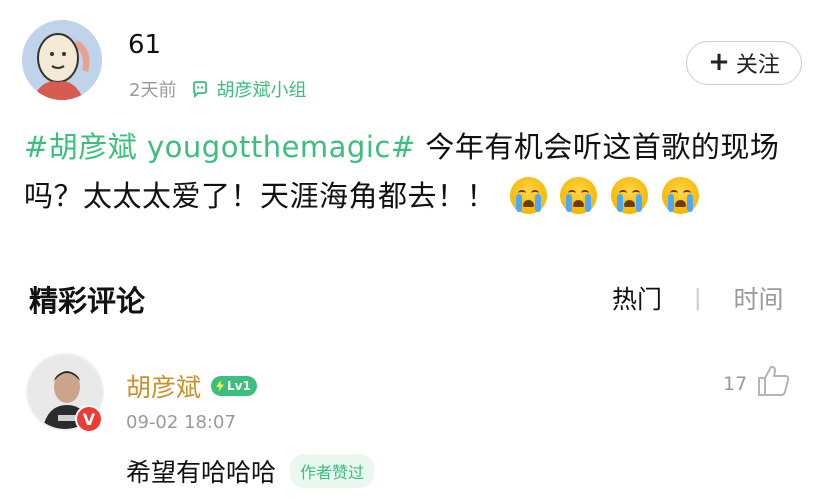 This screenshot has height=502, width=825. What do you see at coordinates (637, 298) in the screenshot?
I see `sort-hot-tab: 热门` at bounding box center [637, 298].